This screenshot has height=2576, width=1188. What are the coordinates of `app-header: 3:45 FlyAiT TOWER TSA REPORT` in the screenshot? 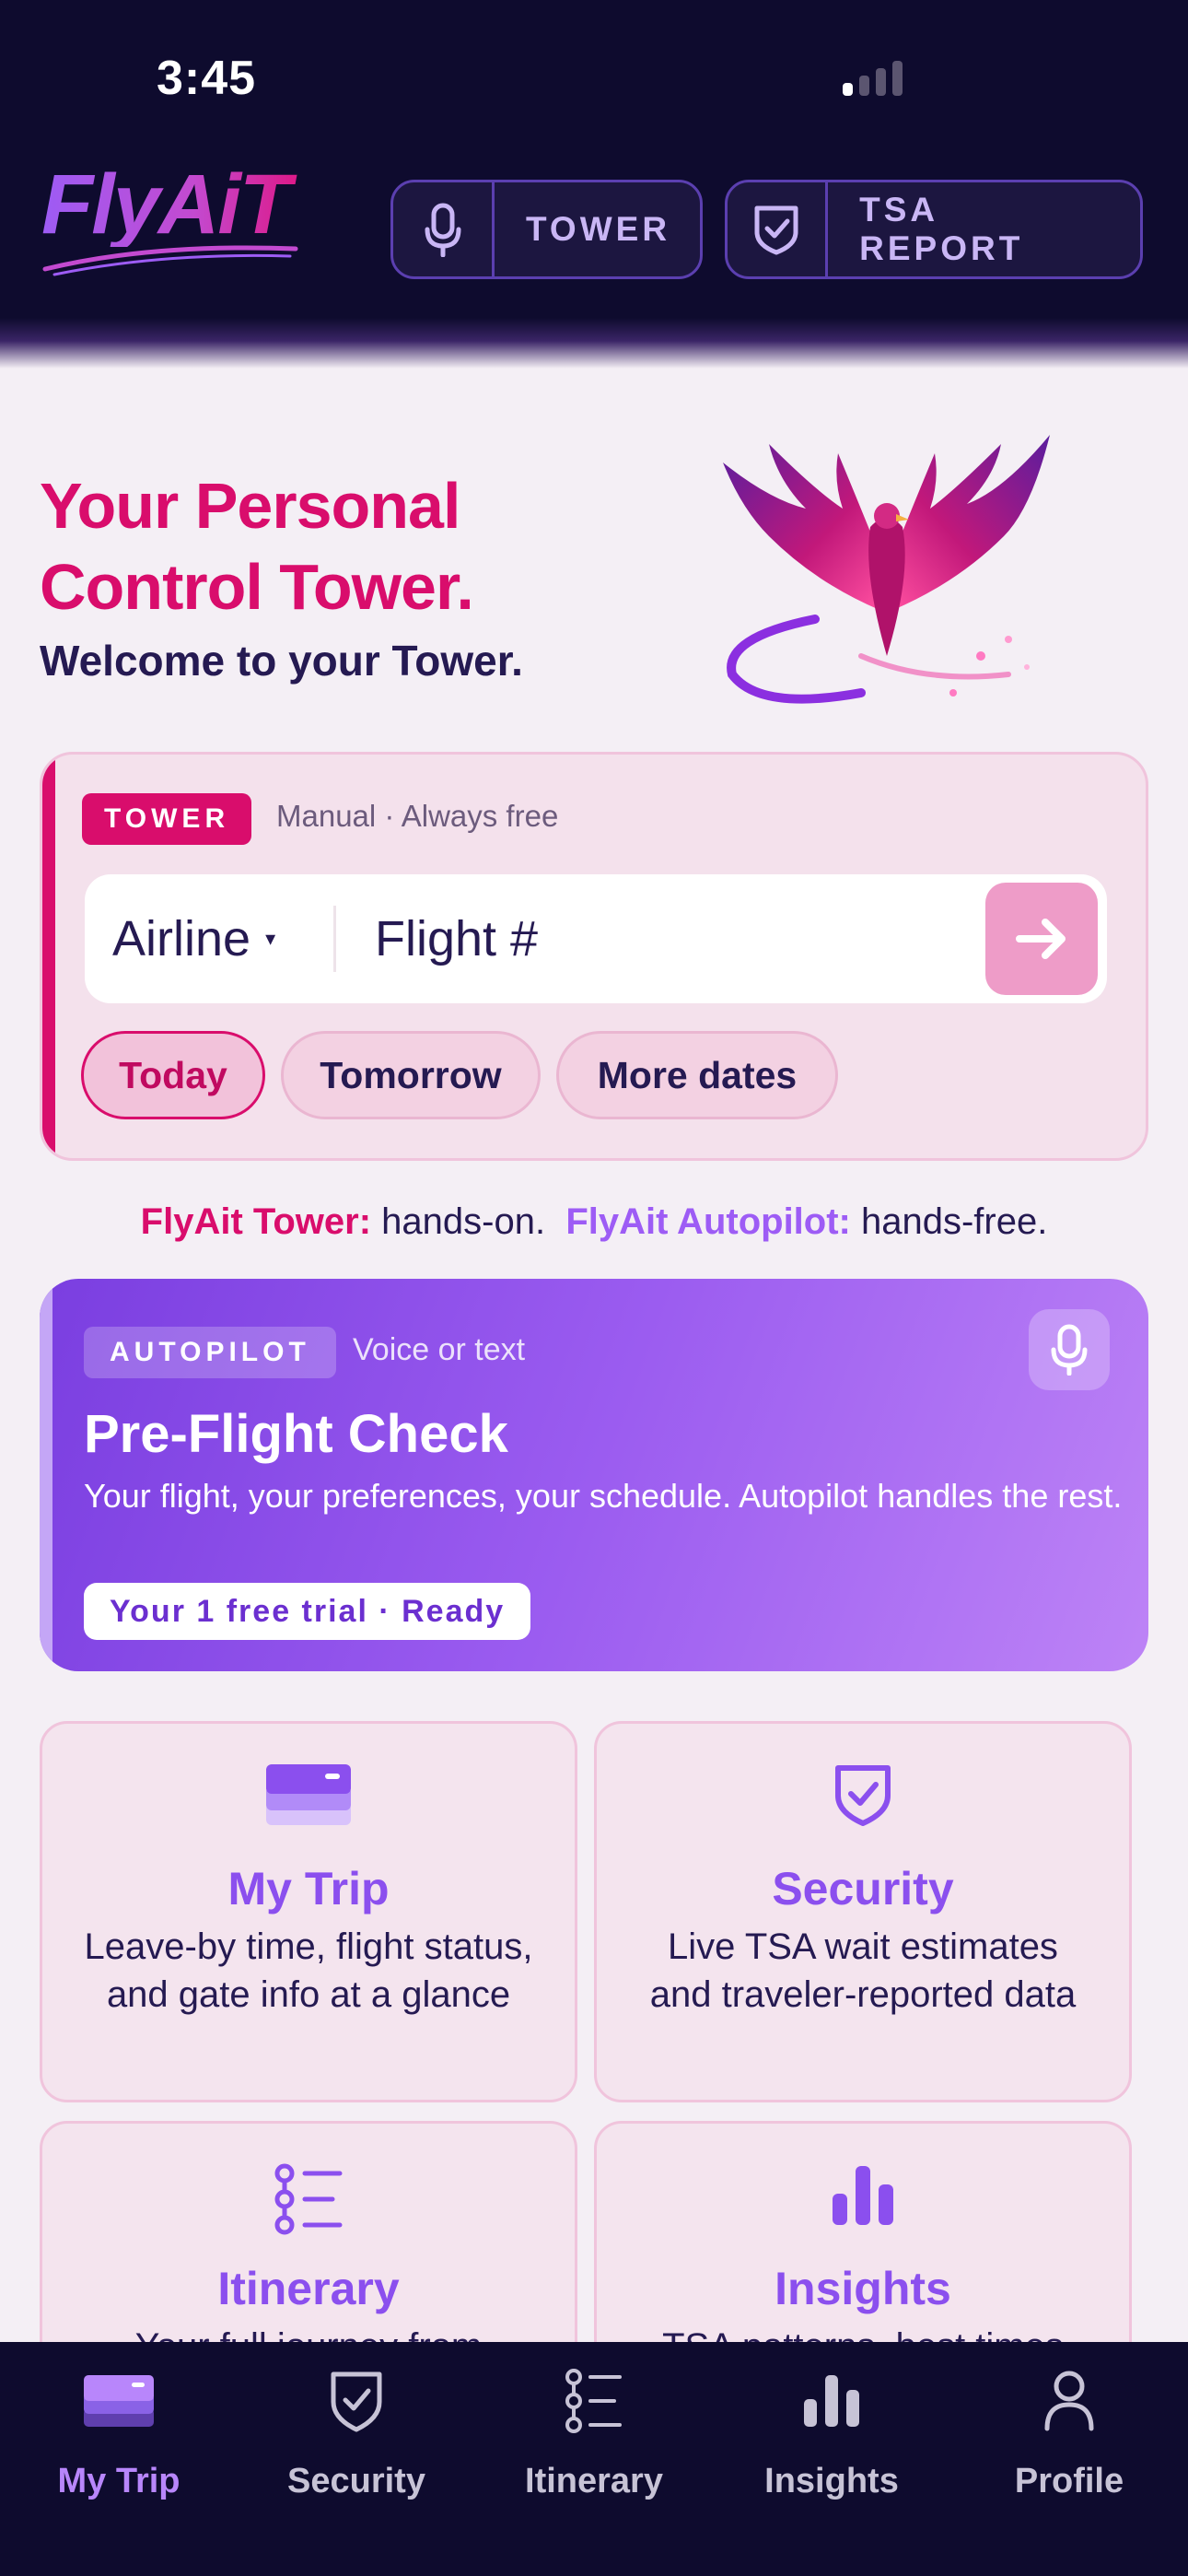 It's located at (594, 184).